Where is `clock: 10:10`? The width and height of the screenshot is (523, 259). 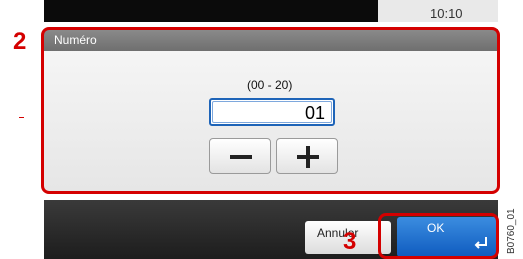
clock: 10:10 is located at coordinates (446, 13).